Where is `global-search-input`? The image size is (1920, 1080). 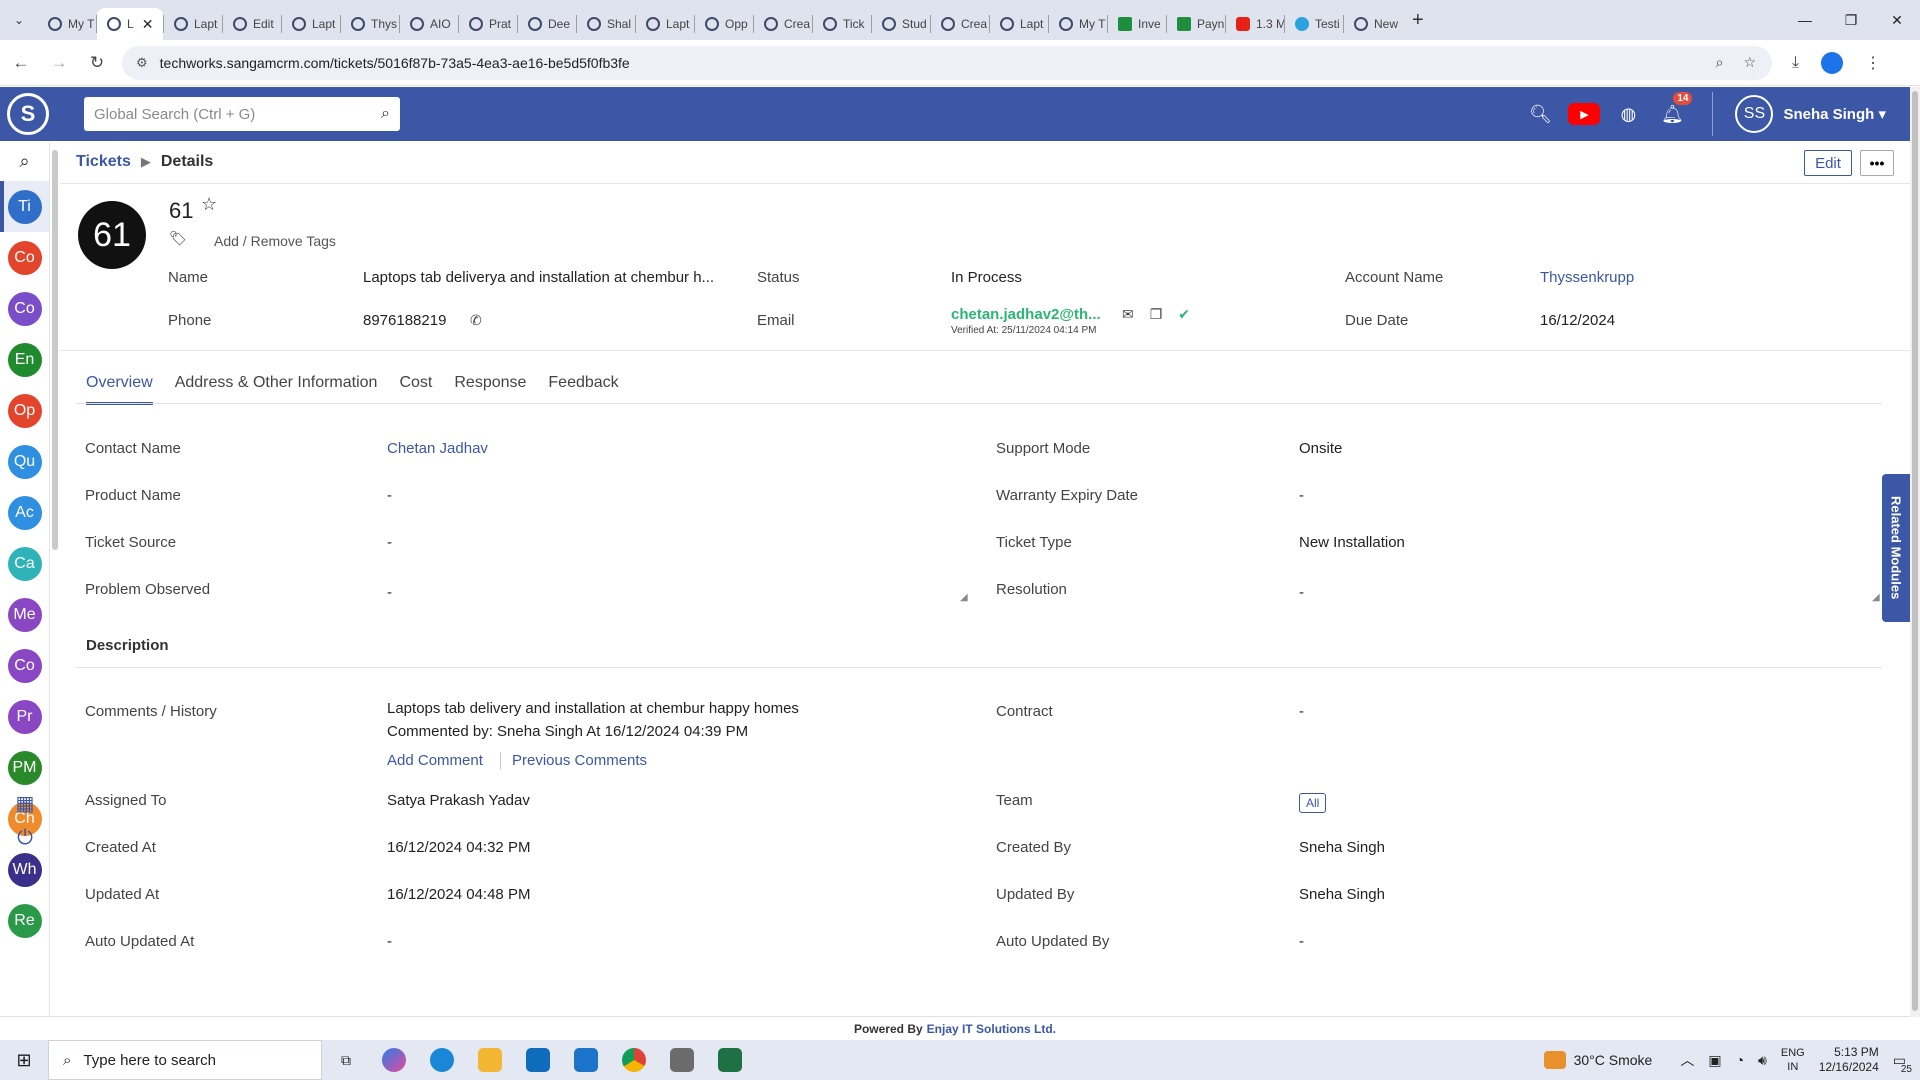 global-search-input is located at coordinates (238, 114).